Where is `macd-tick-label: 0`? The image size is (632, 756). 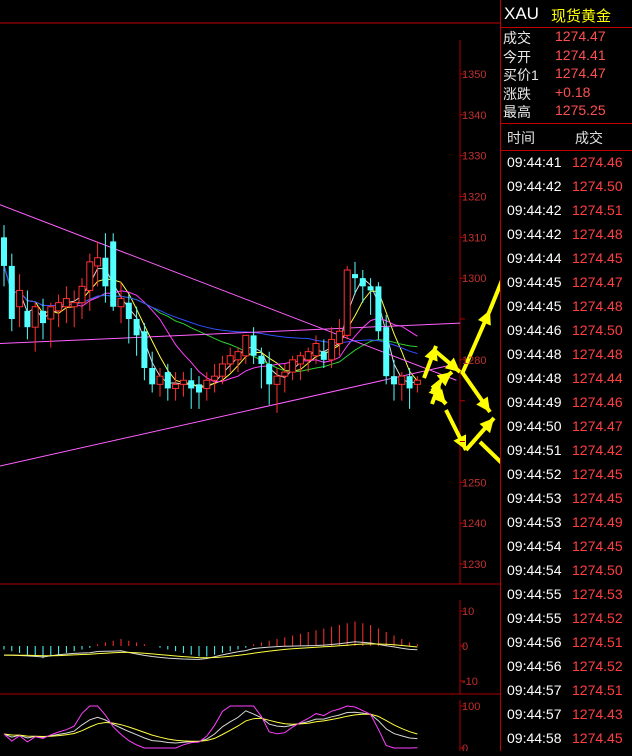
macd-tick-label: 0 is located at coordinates (465, 647).